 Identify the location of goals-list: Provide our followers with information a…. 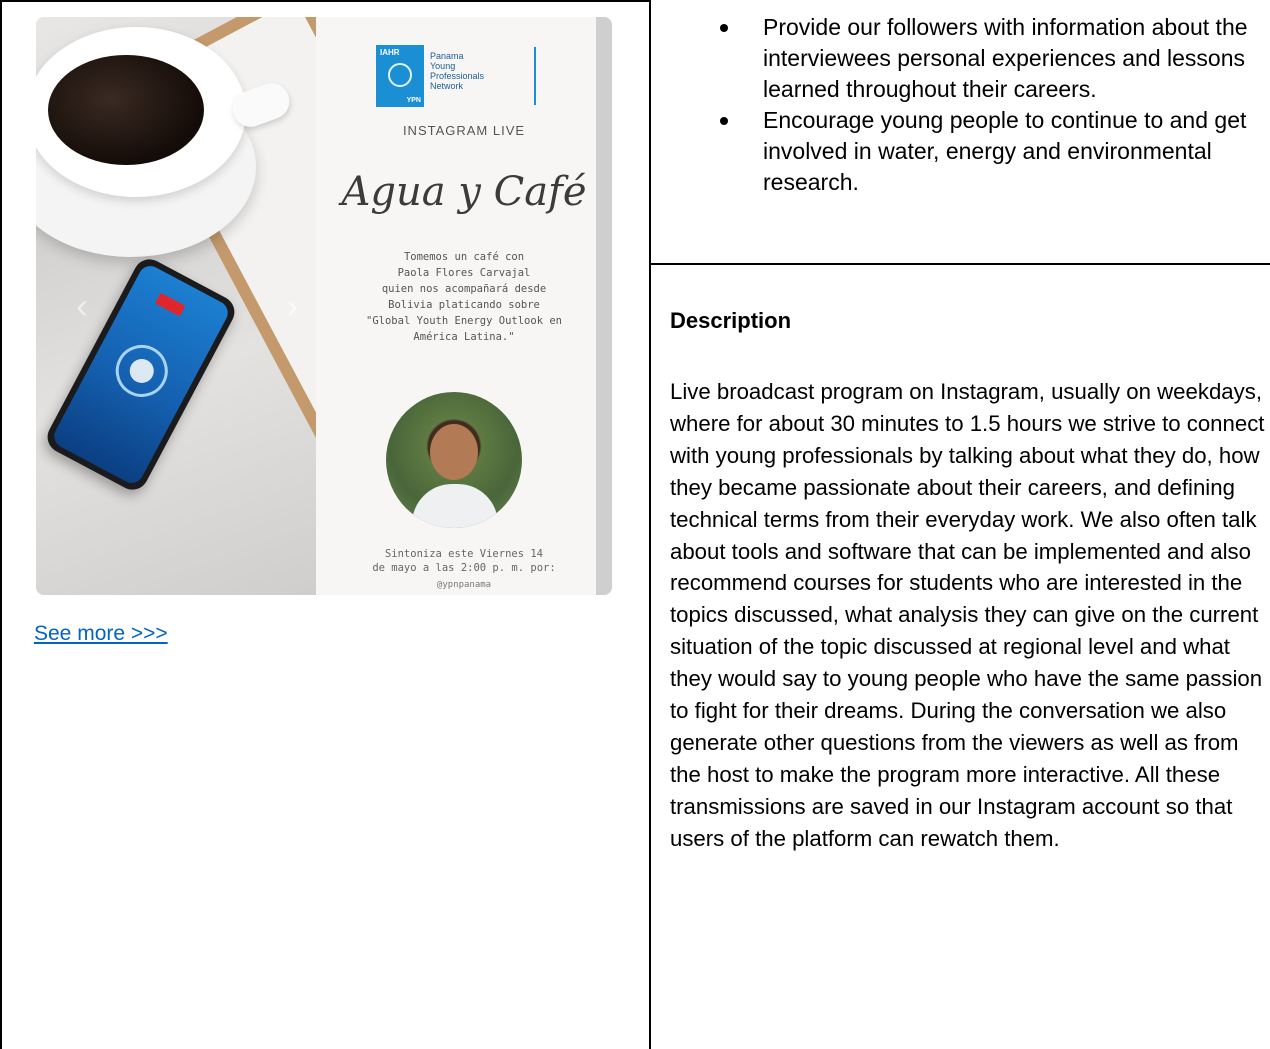
(966, 105).